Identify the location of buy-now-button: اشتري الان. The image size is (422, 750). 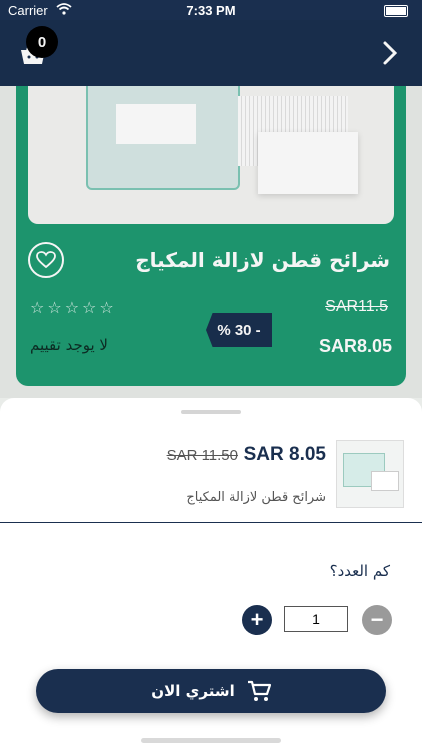
(211, 691).